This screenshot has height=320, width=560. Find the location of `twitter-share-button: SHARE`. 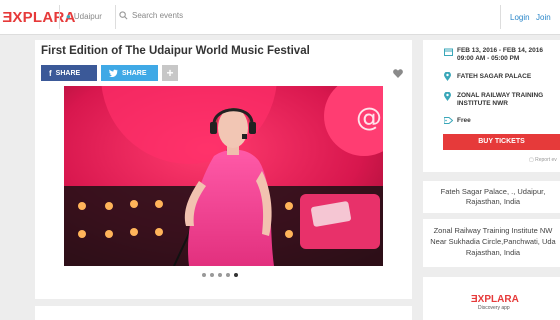

twitter-share-button: SHARE is located at coordinates (129, 73).